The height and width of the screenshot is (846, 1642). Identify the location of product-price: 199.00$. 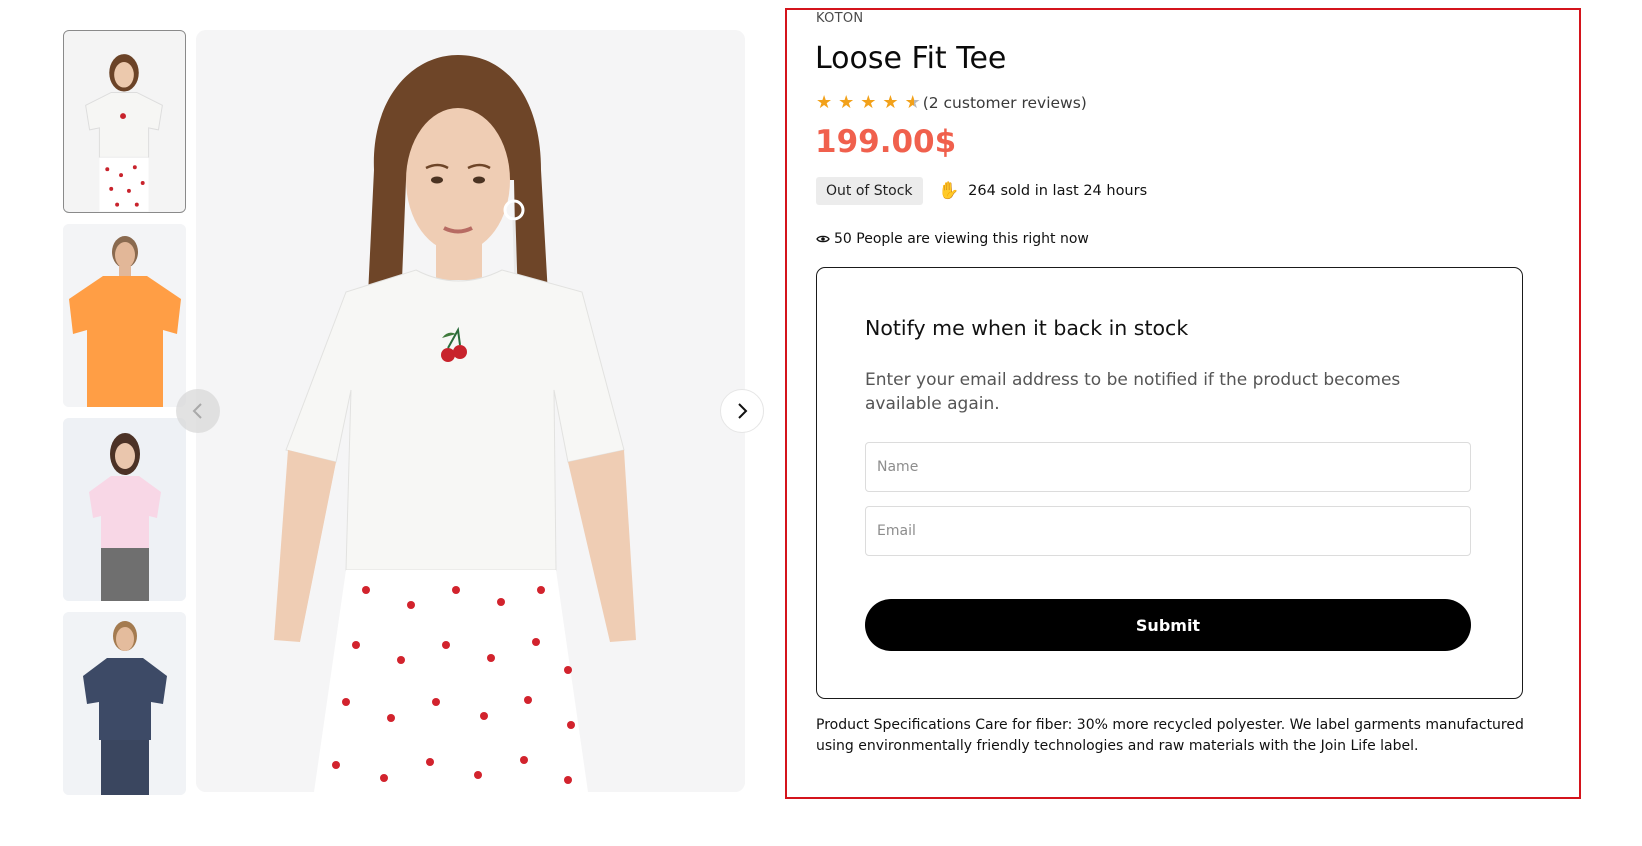
(886, 142).